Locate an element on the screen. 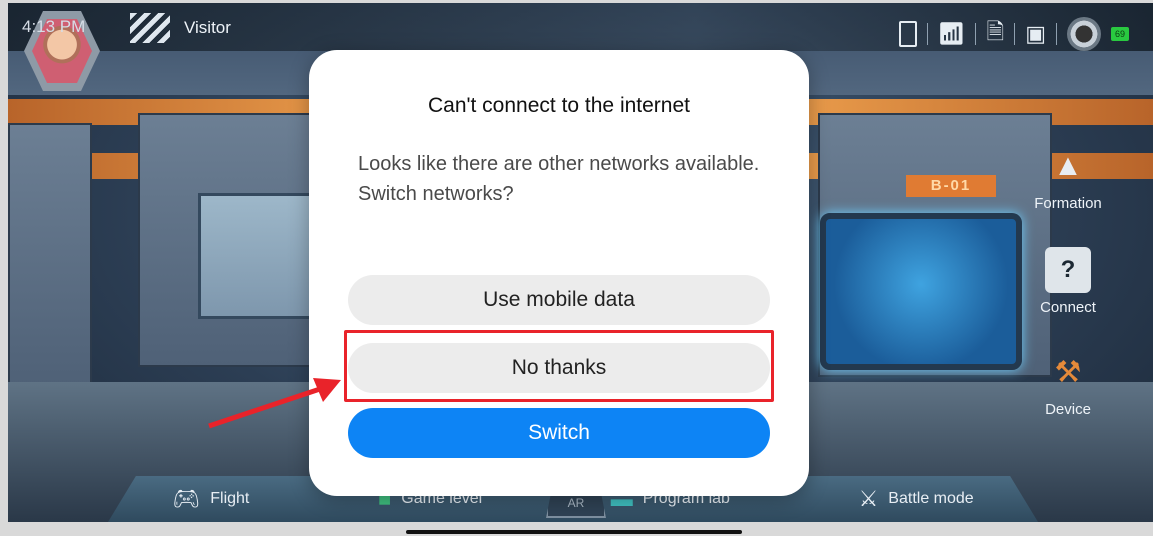 The height and width of the screenshot is (536, 1153). visitor-stripe is located at coordinates (150, 28).